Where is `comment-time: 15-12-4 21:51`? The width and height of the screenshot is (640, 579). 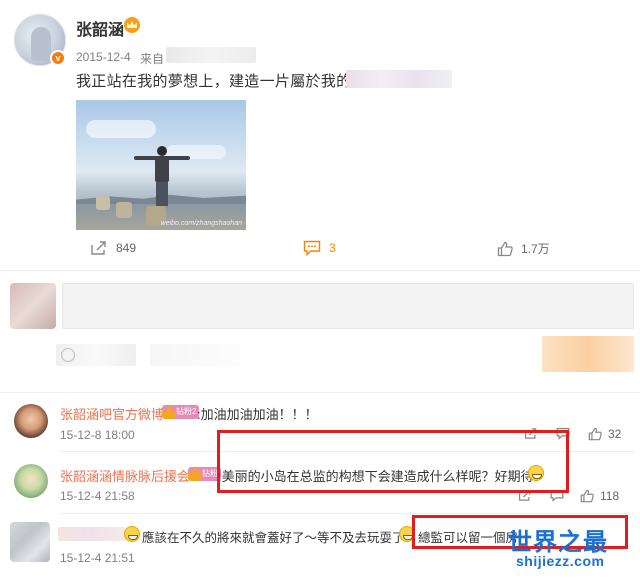 comment-time: 15-12-4 21:51 is located at coordinates (97, 558).